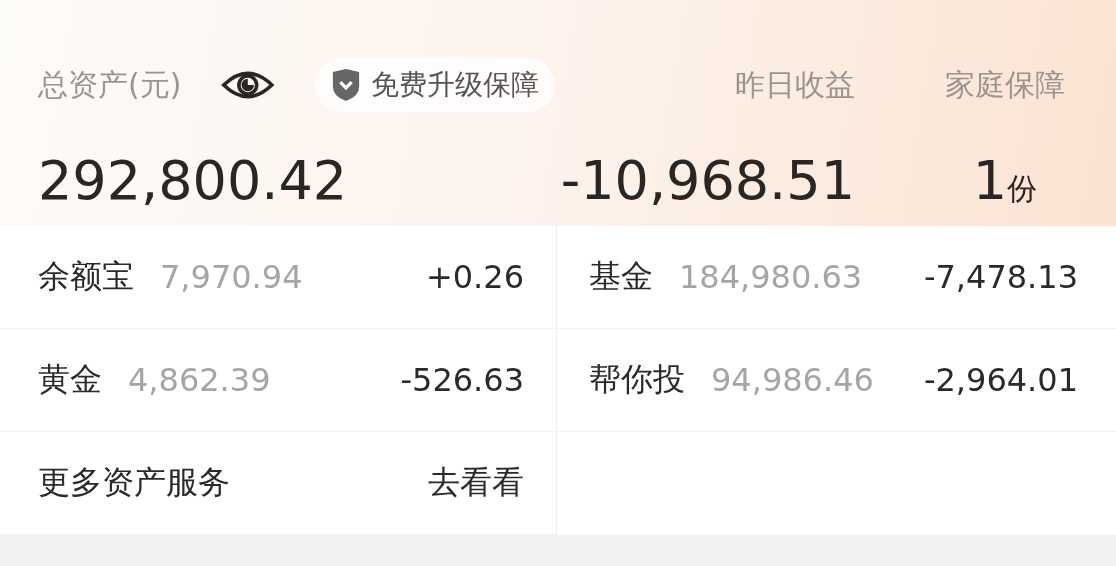  What do you see at coordinates (771, 277) in the screenshot?
I see `asset-amount: 184,980.63` at bounding box center [771, 277].